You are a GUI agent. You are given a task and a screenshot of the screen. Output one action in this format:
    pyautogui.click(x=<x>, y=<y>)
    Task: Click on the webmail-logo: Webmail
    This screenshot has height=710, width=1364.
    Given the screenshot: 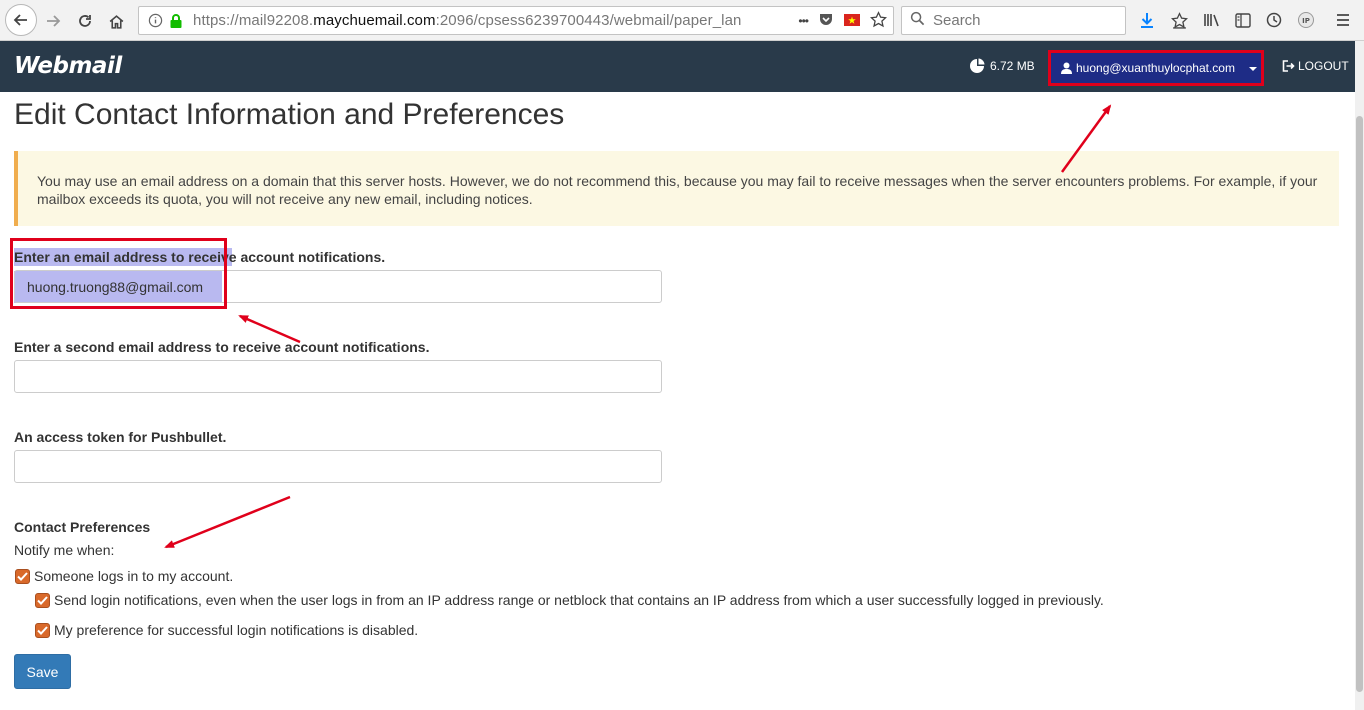 What is the action you would take?
    pyautogui.click(x=68, y=66)
    